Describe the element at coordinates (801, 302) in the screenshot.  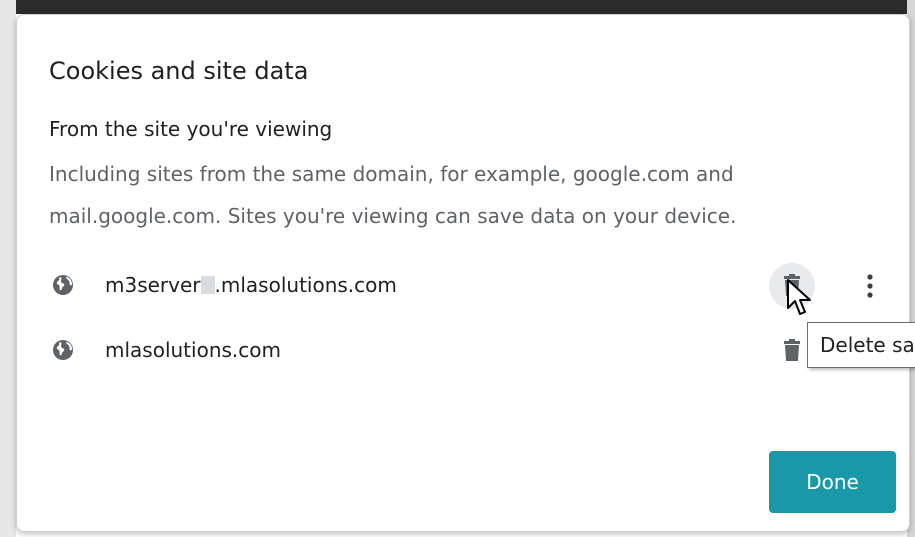
I see `mouse-cursor-icon` at that location.